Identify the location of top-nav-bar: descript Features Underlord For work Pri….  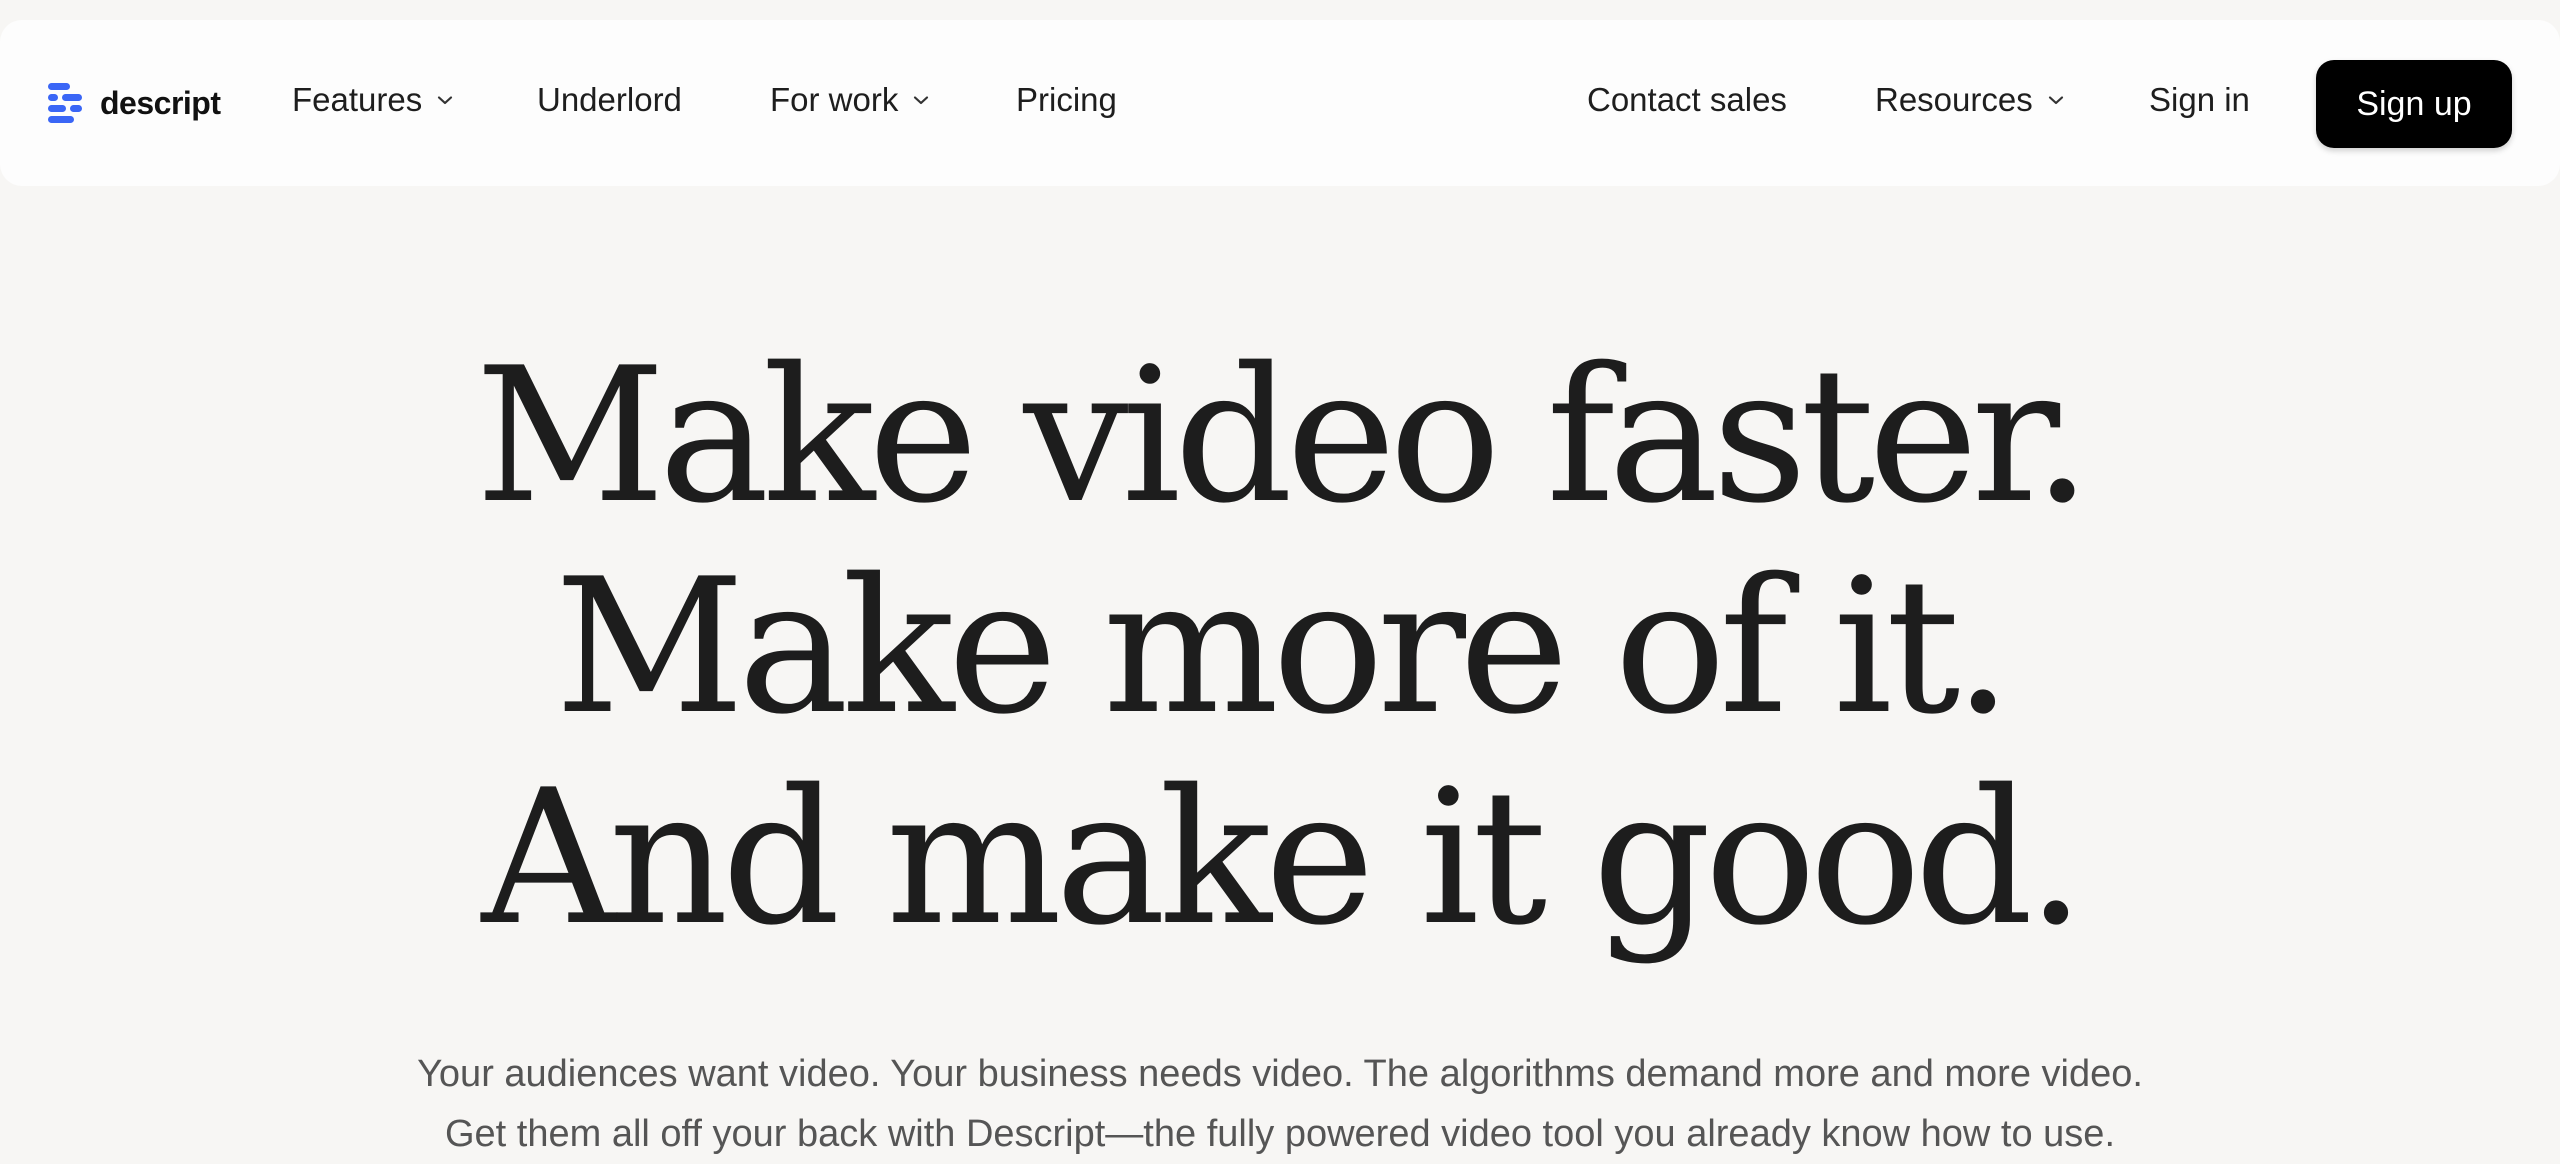
(1280, 103).